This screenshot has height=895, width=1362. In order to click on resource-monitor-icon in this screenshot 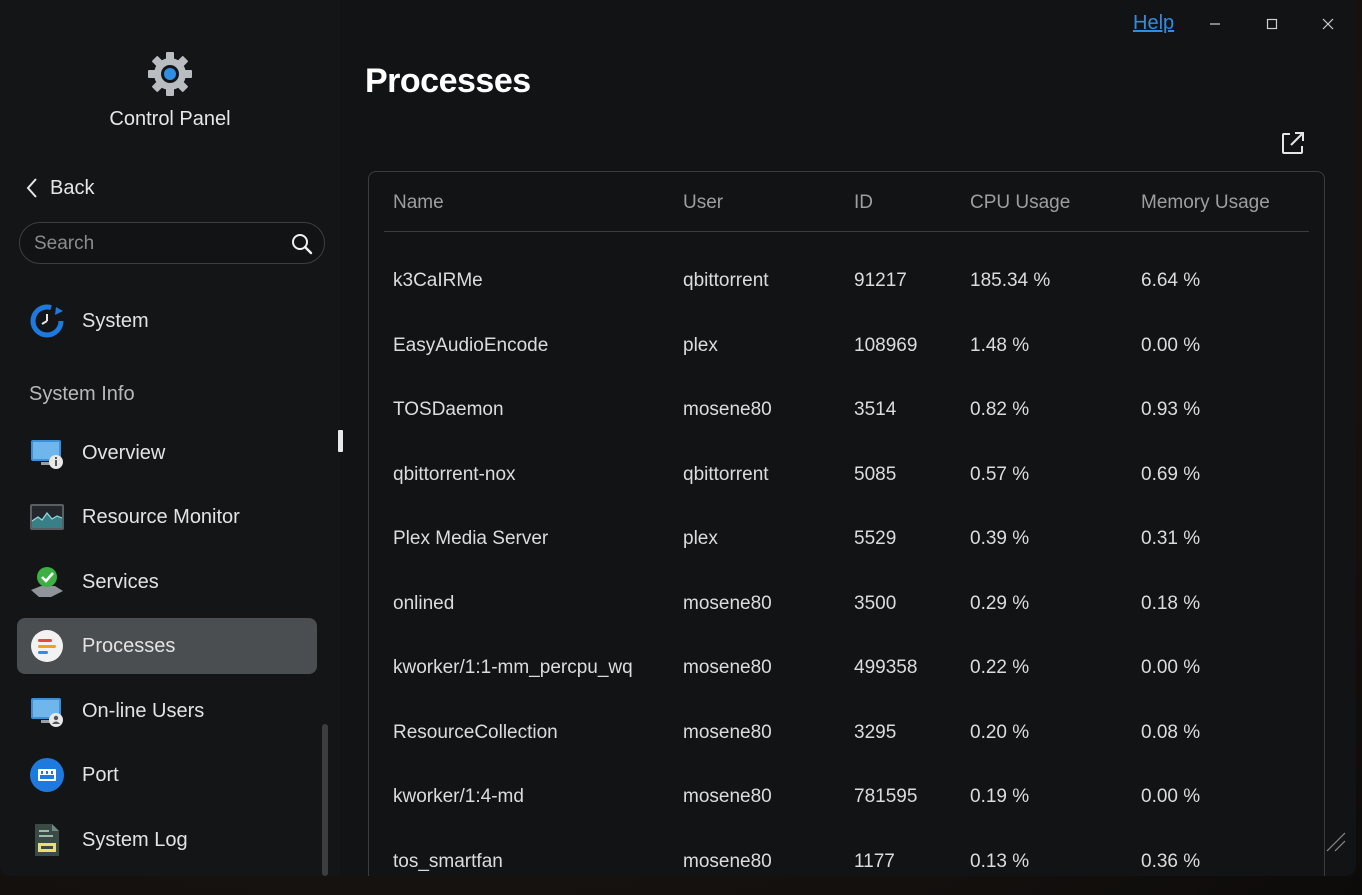, I will do `click(47, 517)`.